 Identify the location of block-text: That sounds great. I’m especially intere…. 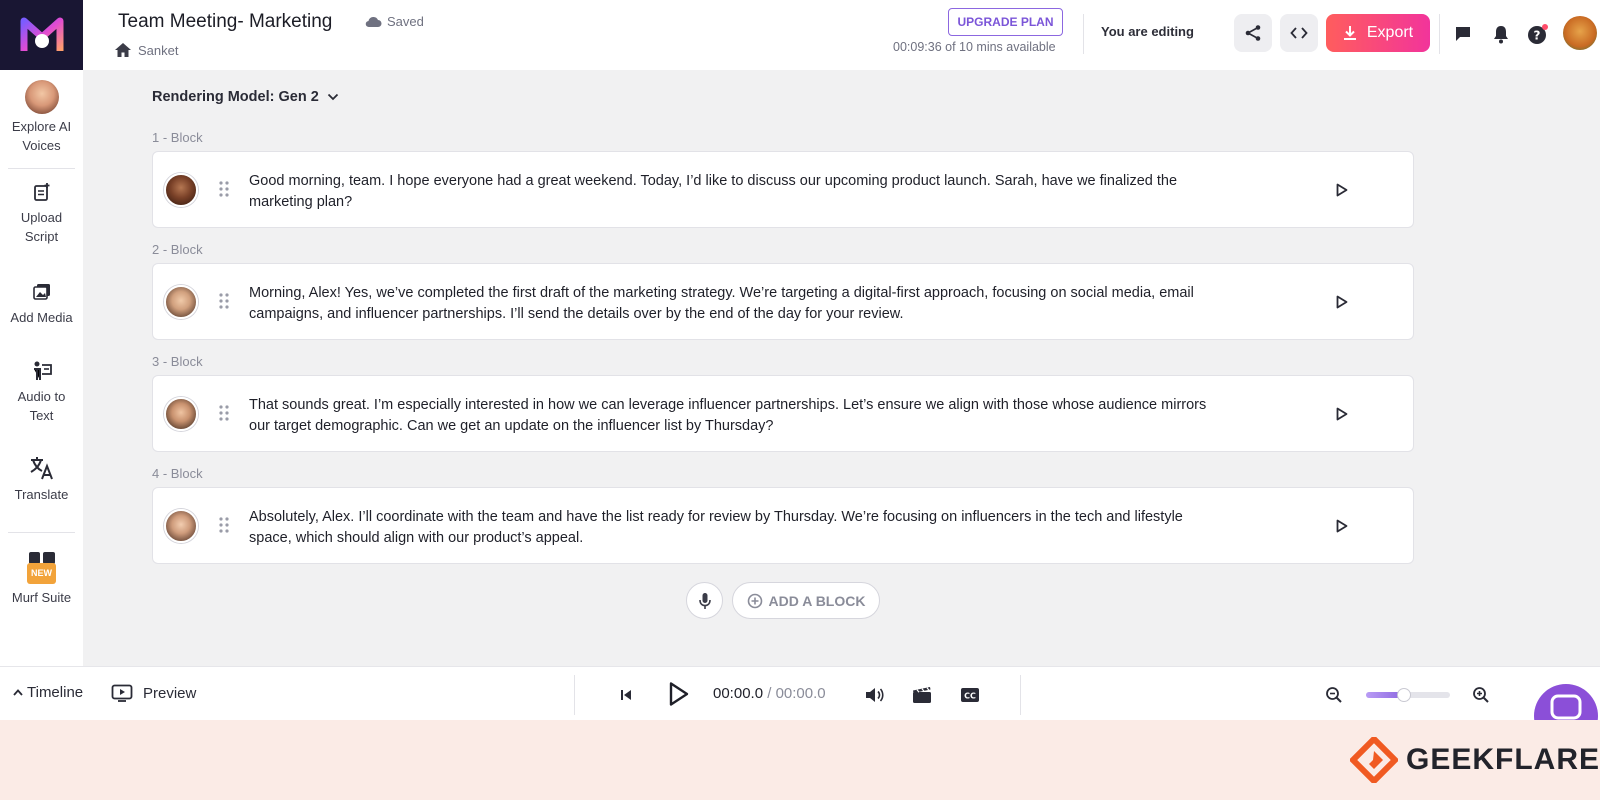
(729, 416).